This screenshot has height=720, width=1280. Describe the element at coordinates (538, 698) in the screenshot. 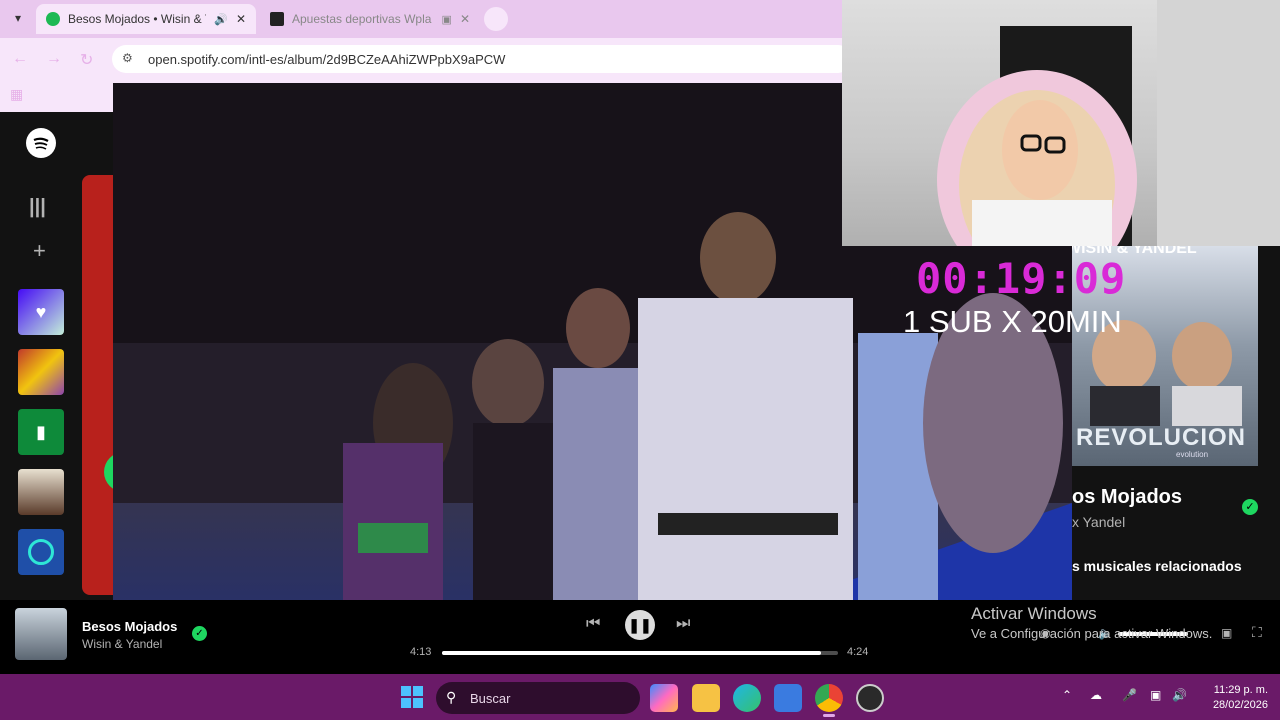

I see `taskbar-search-box: ⚲ Buscar` at that location.